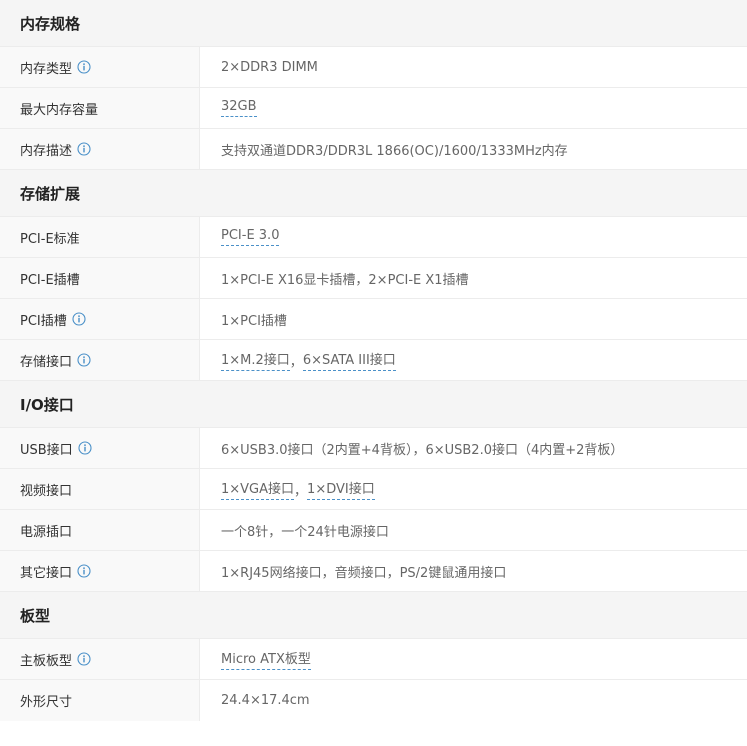  I want to click on spec-value: 1×RJ45网络接口，音频接口，PS/2键鼠通用接口, so click(364, 573).